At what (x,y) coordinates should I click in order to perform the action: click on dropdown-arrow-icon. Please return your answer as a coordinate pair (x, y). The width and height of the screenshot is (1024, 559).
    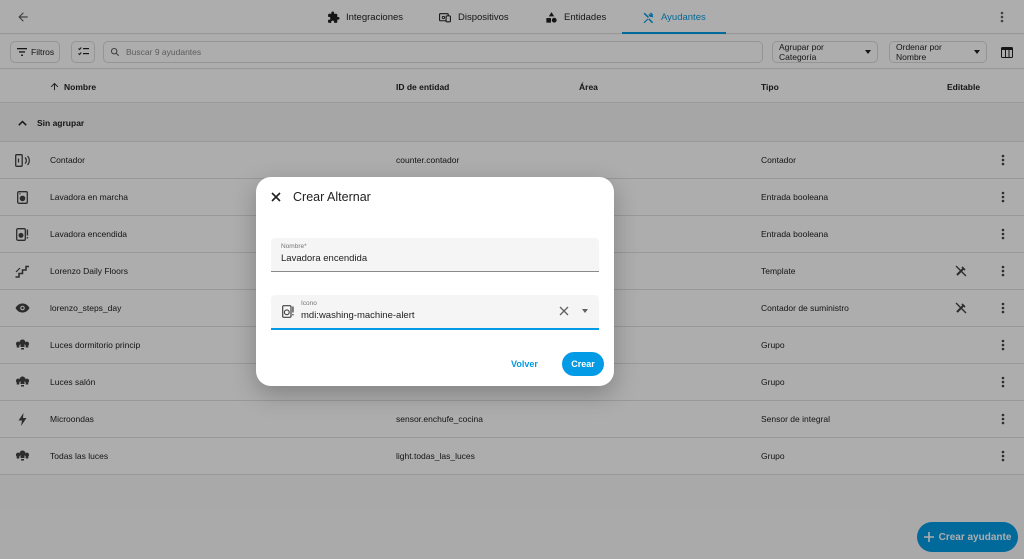
    Looking at the image, I should click on (585, 311).